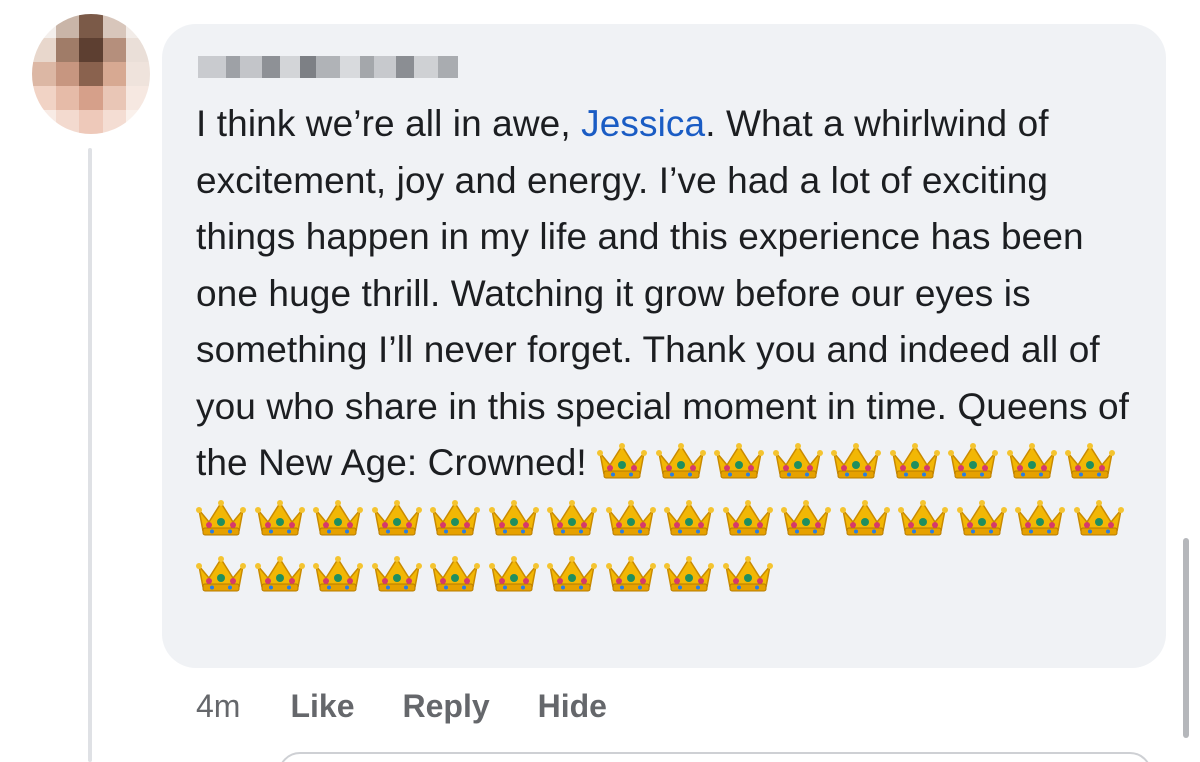 Image resolution: width=1200 pixels, height=762 pixels. I want to click on comment-actions: 4m Like Reply Hide, so click(425, 706).